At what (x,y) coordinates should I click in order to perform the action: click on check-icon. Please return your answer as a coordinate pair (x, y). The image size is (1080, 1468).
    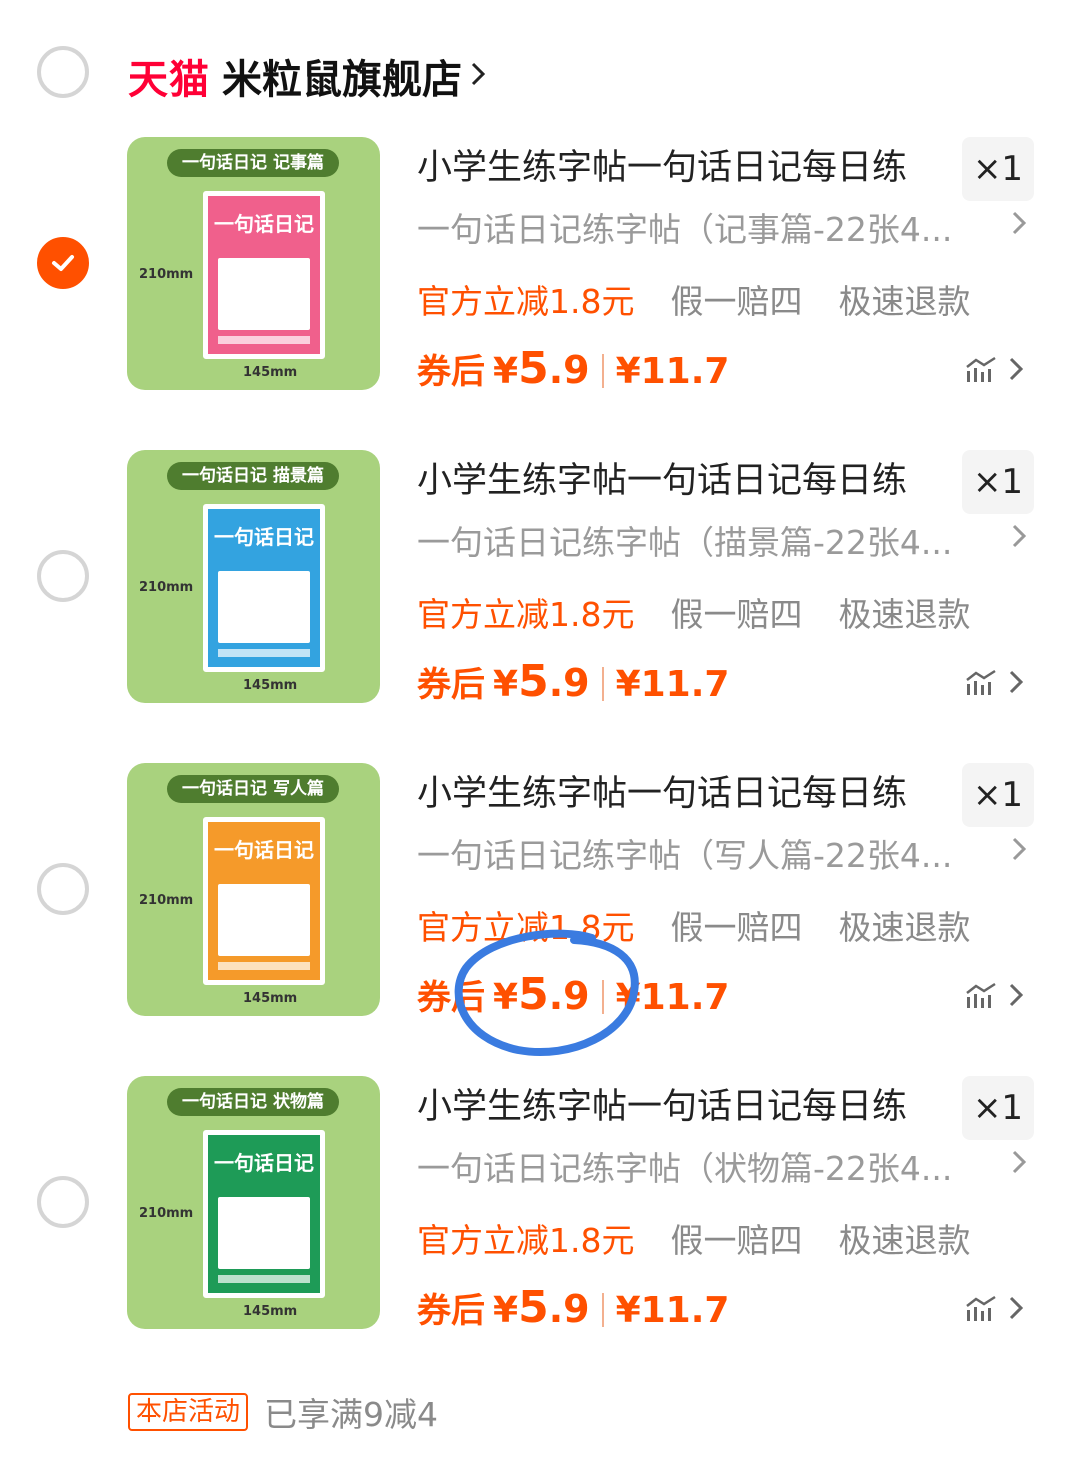
    Looking at the image, I should click on (63, 263).